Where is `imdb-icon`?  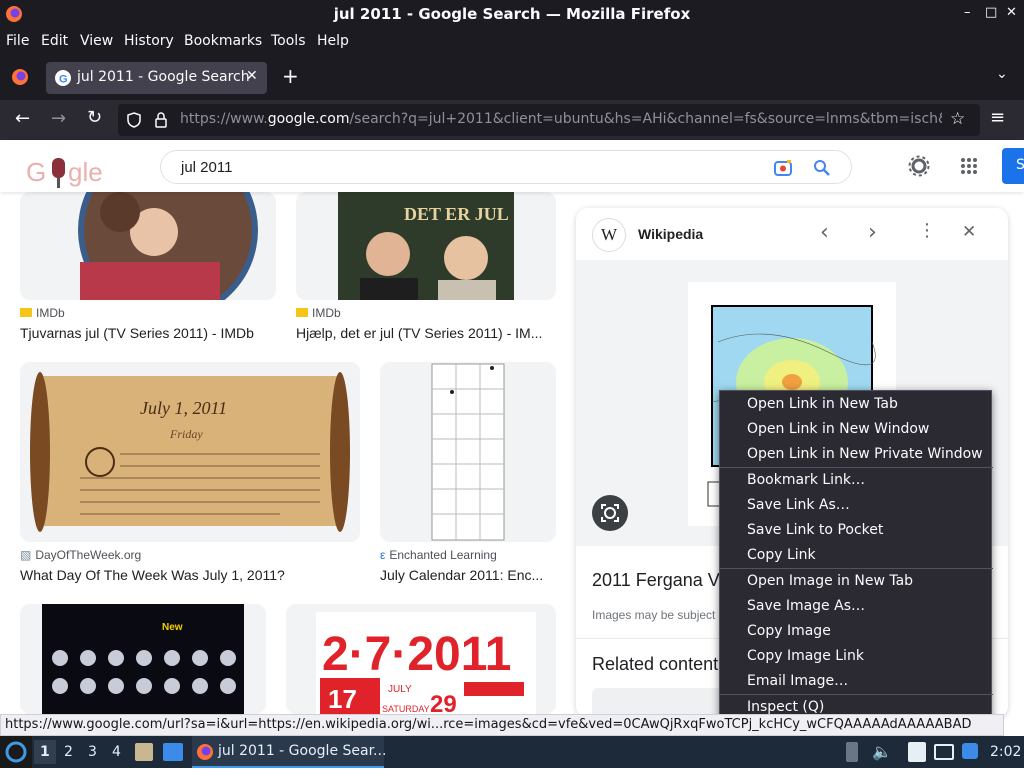 imdb-icon is located at coordinates (26, 312).